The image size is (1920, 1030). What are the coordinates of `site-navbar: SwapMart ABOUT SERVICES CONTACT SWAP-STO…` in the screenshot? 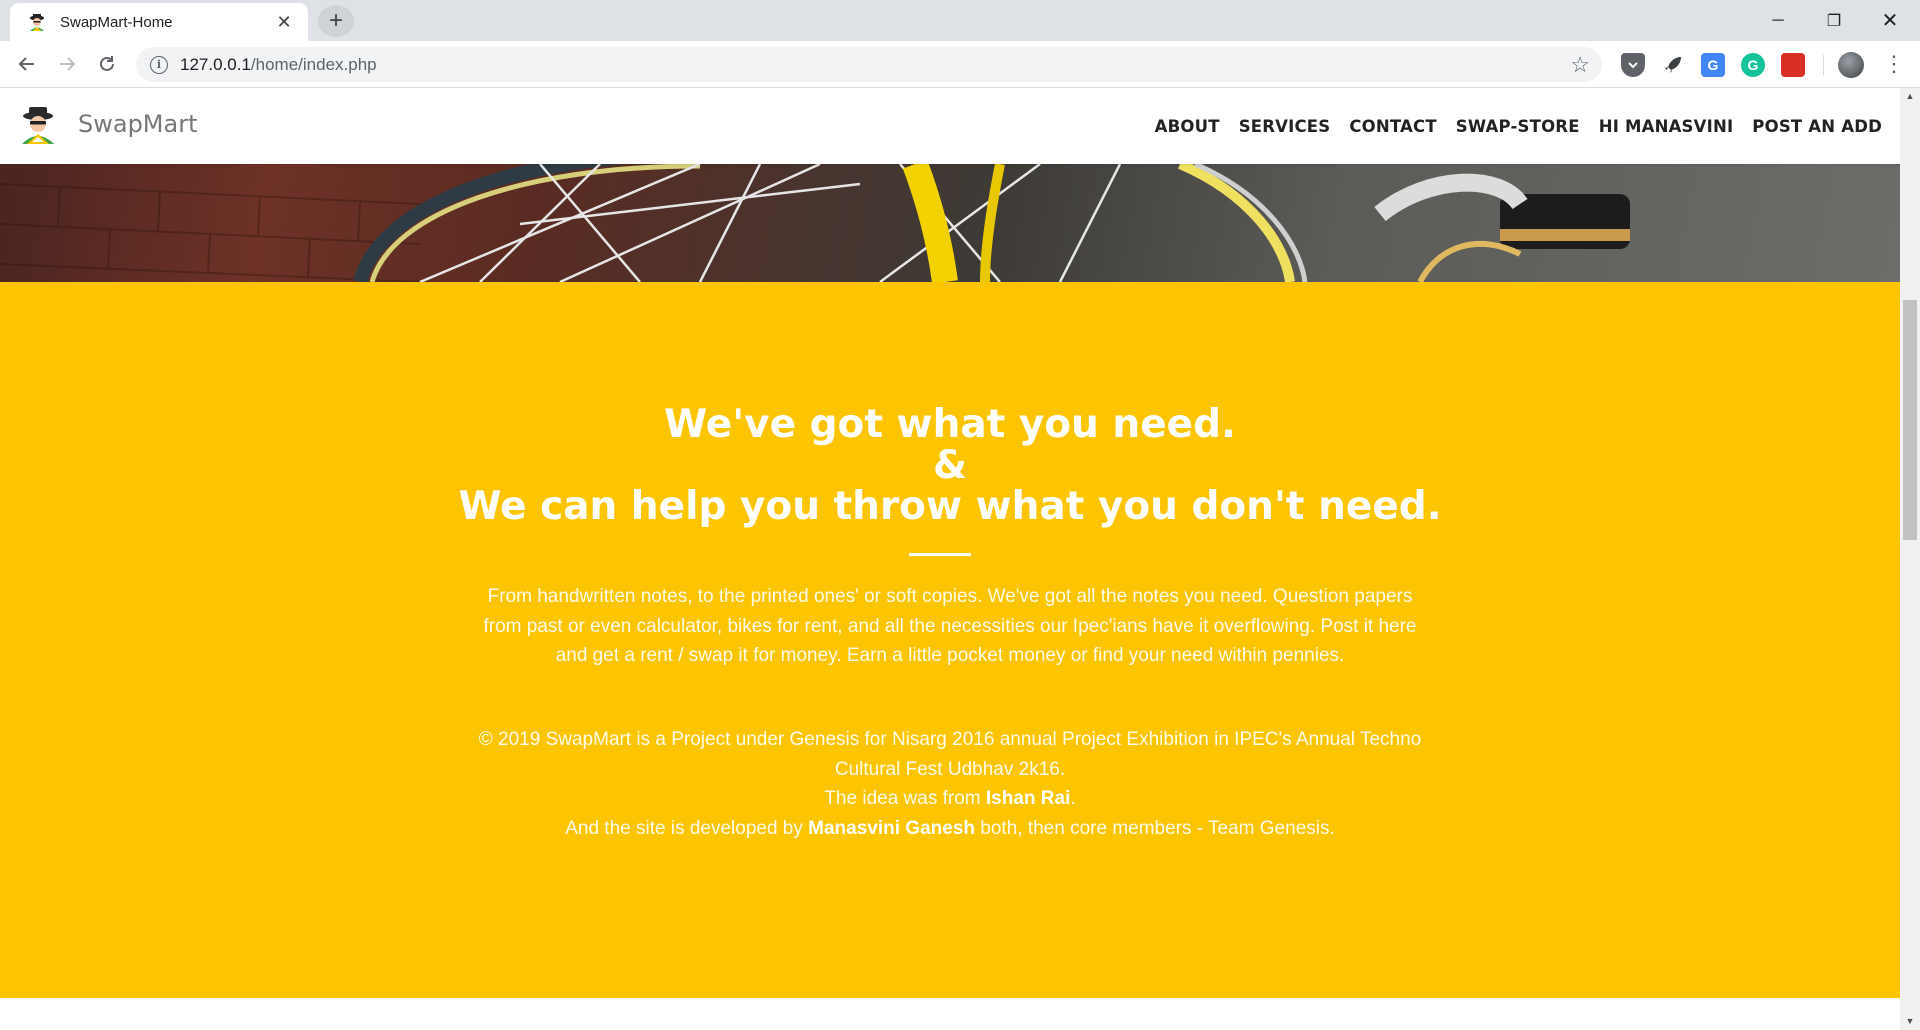 It's located at (950, 126).